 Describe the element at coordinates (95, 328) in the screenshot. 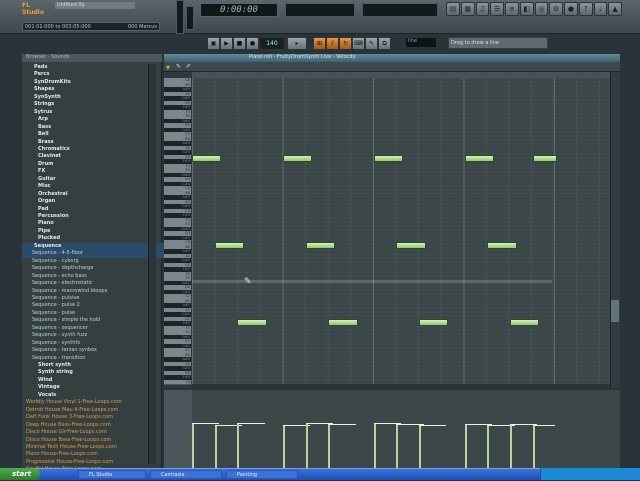

I see `browser-sequence-item: Sequence - sequencer` at that location.